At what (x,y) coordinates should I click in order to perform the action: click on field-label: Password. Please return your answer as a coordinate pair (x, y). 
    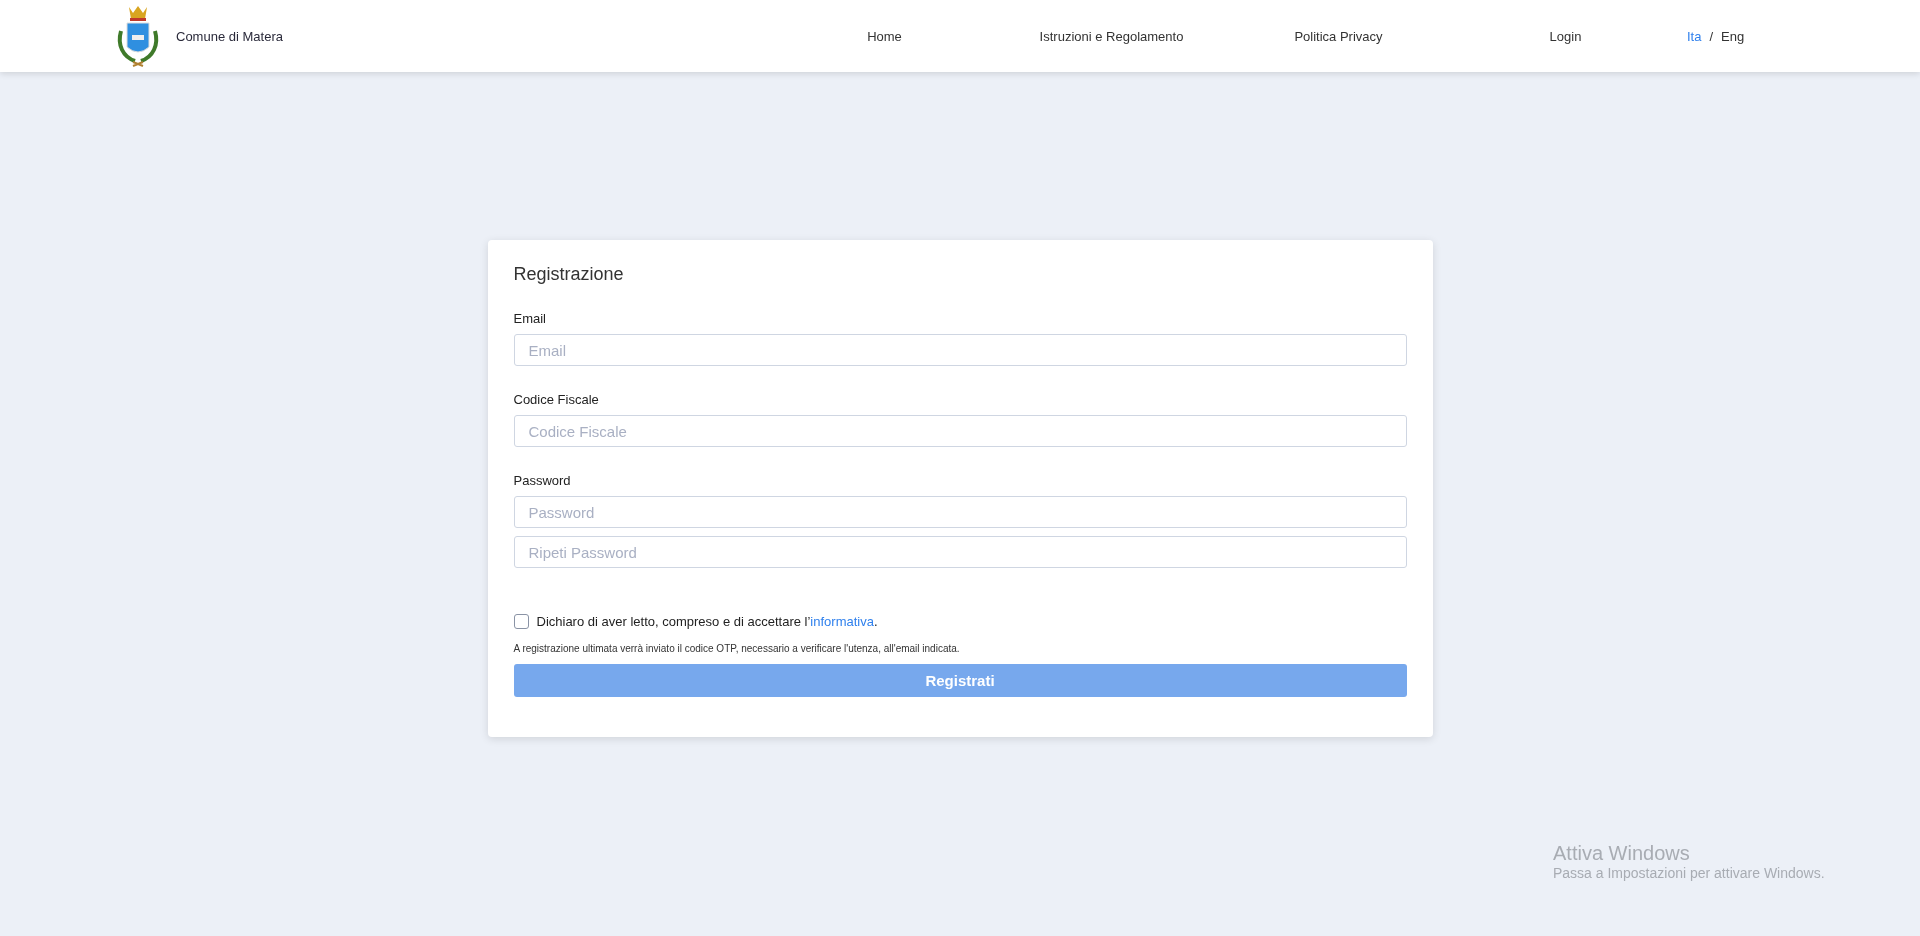
    Looking at the image, I should click on (542, 480).